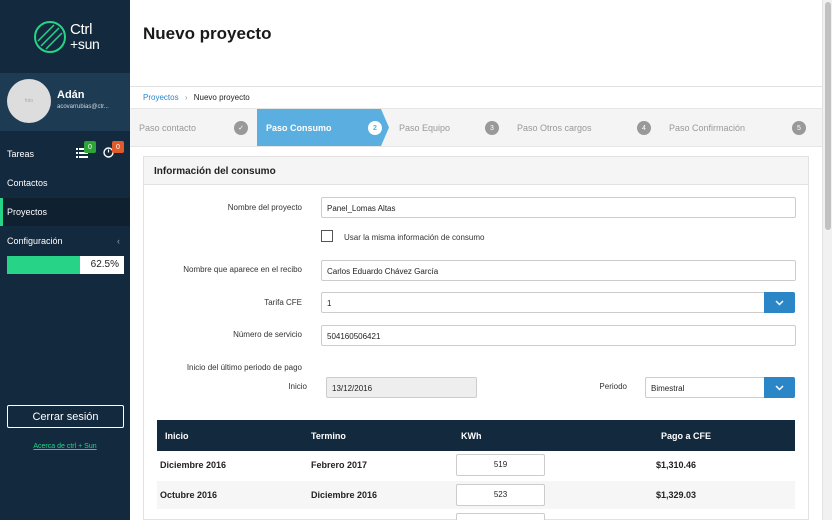 This screenshot has width=832, height=520. Describe the element at coordinates (707, 127) in the screenshot. I see `step-label: Paso Confirmación` at that location.